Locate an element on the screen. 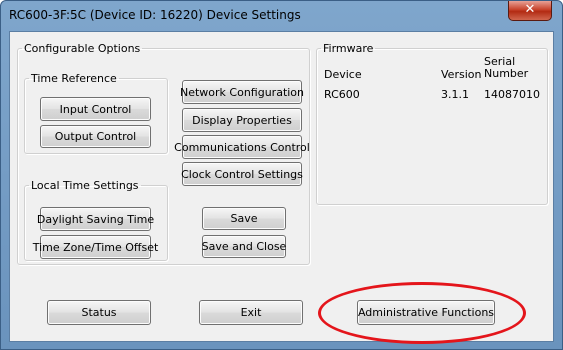  firmware-serial-value: 14087010 is located at coordinates (512, 94).